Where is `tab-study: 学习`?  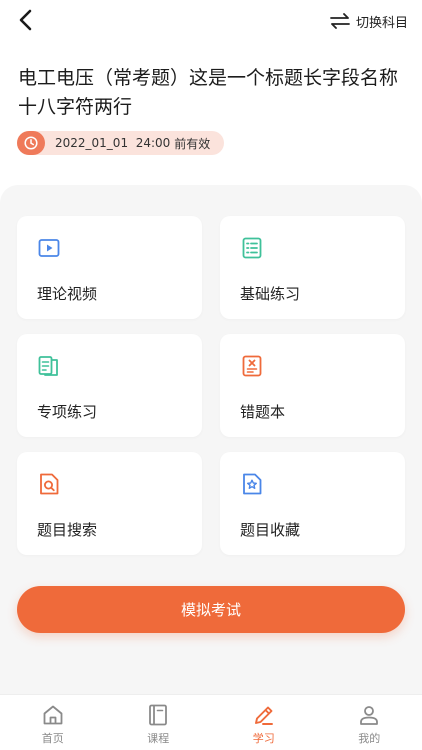 tab-study: 学习 is located at coordinates (264, 722).